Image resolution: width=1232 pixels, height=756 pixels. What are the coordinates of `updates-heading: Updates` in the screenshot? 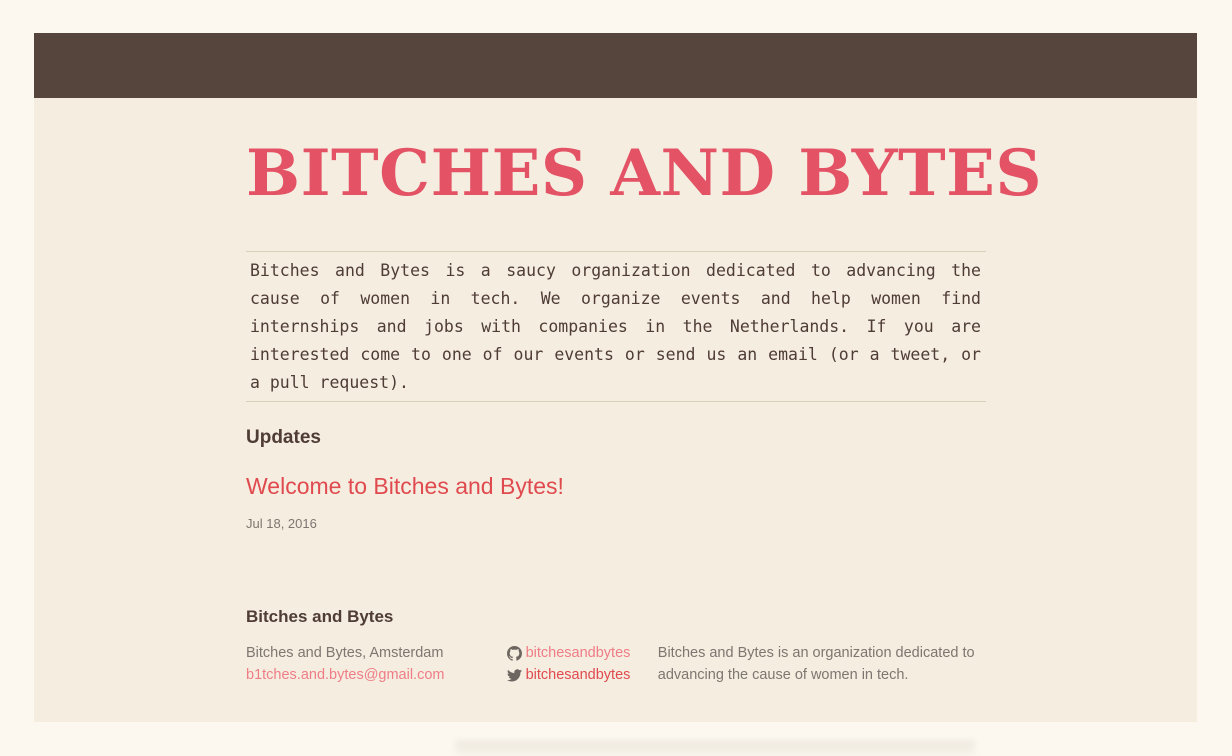 It's located at (283, 437).